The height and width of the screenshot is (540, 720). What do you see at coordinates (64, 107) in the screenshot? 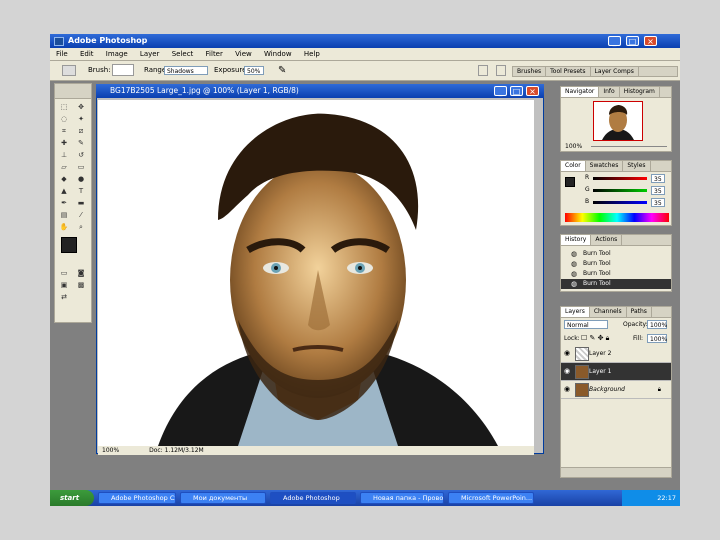
I see `marquee-tool-icon: ⬚` at bounding box center [64, 107].